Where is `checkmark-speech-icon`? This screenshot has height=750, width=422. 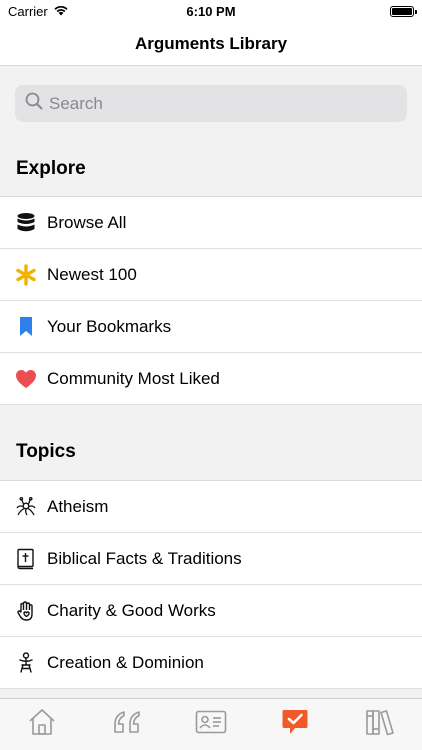 checkmark-speech-icon is located at coordinates (295, 724).